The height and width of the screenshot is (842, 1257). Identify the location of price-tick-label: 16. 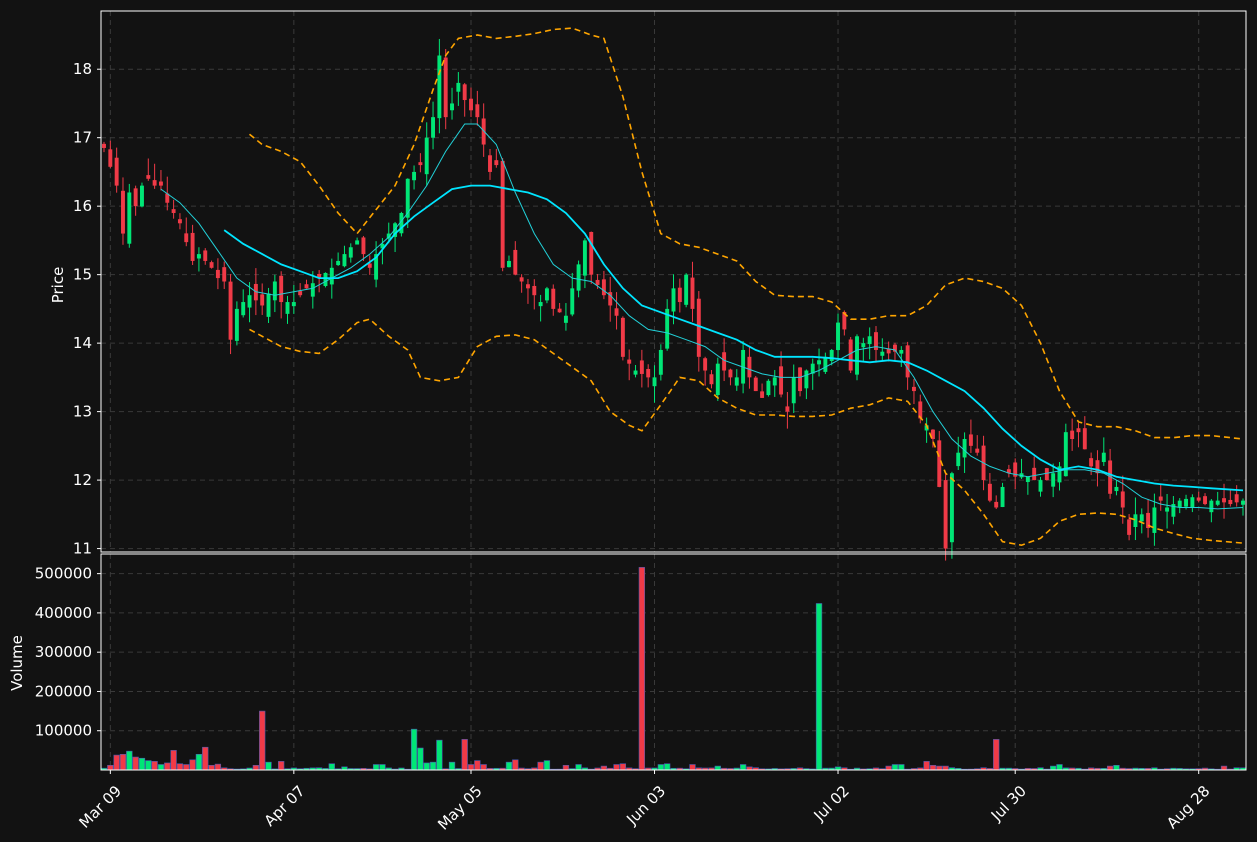
(82, 206).